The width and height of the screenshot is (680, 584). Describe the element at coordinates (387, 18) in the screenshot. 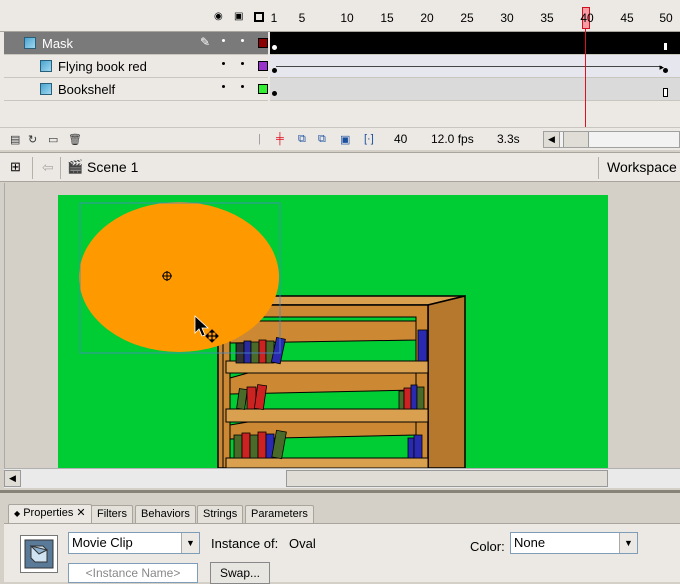

I see `ruler-label: 15` at that location.